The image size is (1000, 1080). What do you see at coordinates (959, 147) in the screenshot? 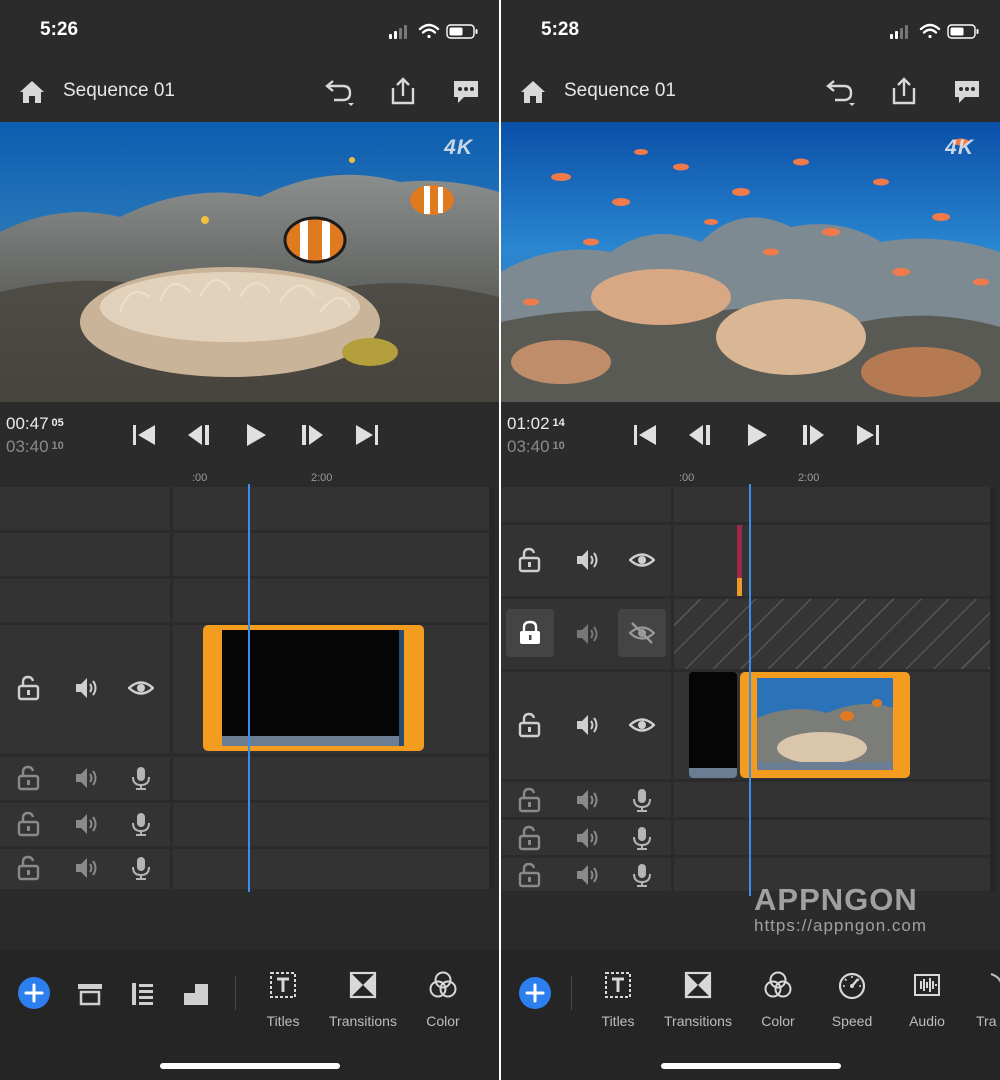
I see `resolution-badge: 4K` at bounding box center [959, 147].